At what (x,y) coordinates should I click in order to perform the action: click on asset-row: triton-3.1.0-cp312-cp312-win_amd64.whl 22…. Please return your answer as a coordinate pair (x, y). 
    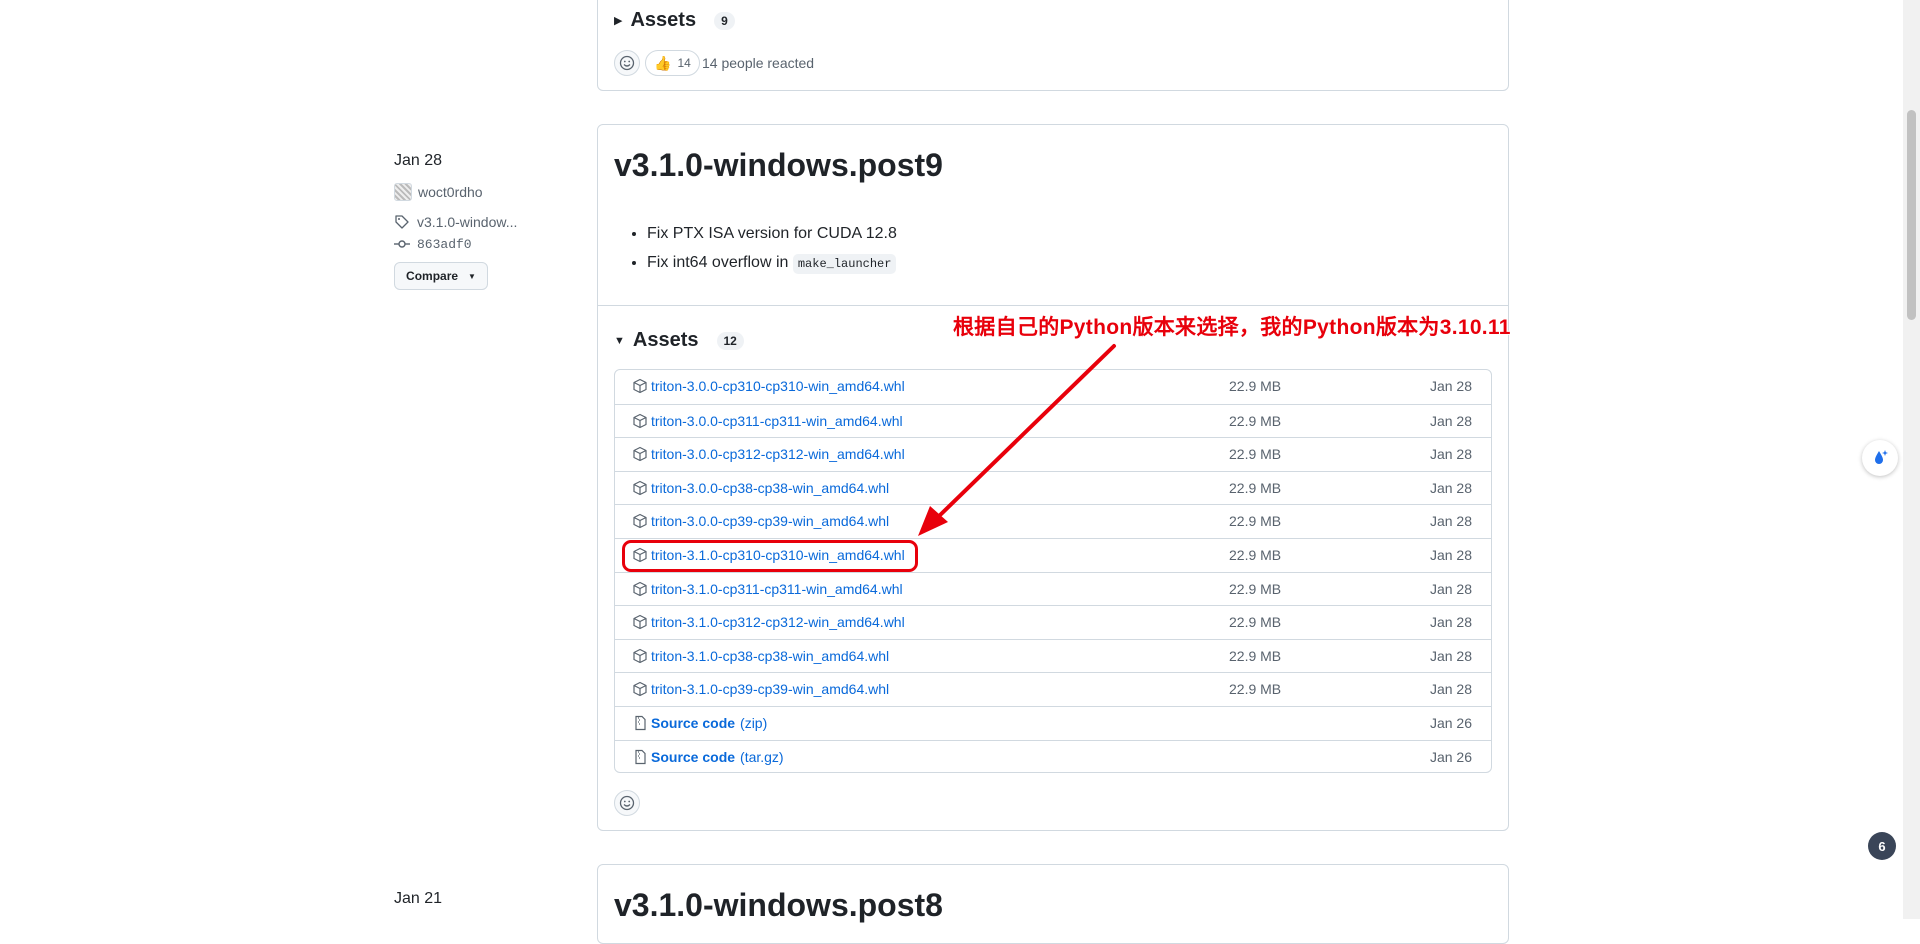
    Looking at the image, I should click on (1053, 622).